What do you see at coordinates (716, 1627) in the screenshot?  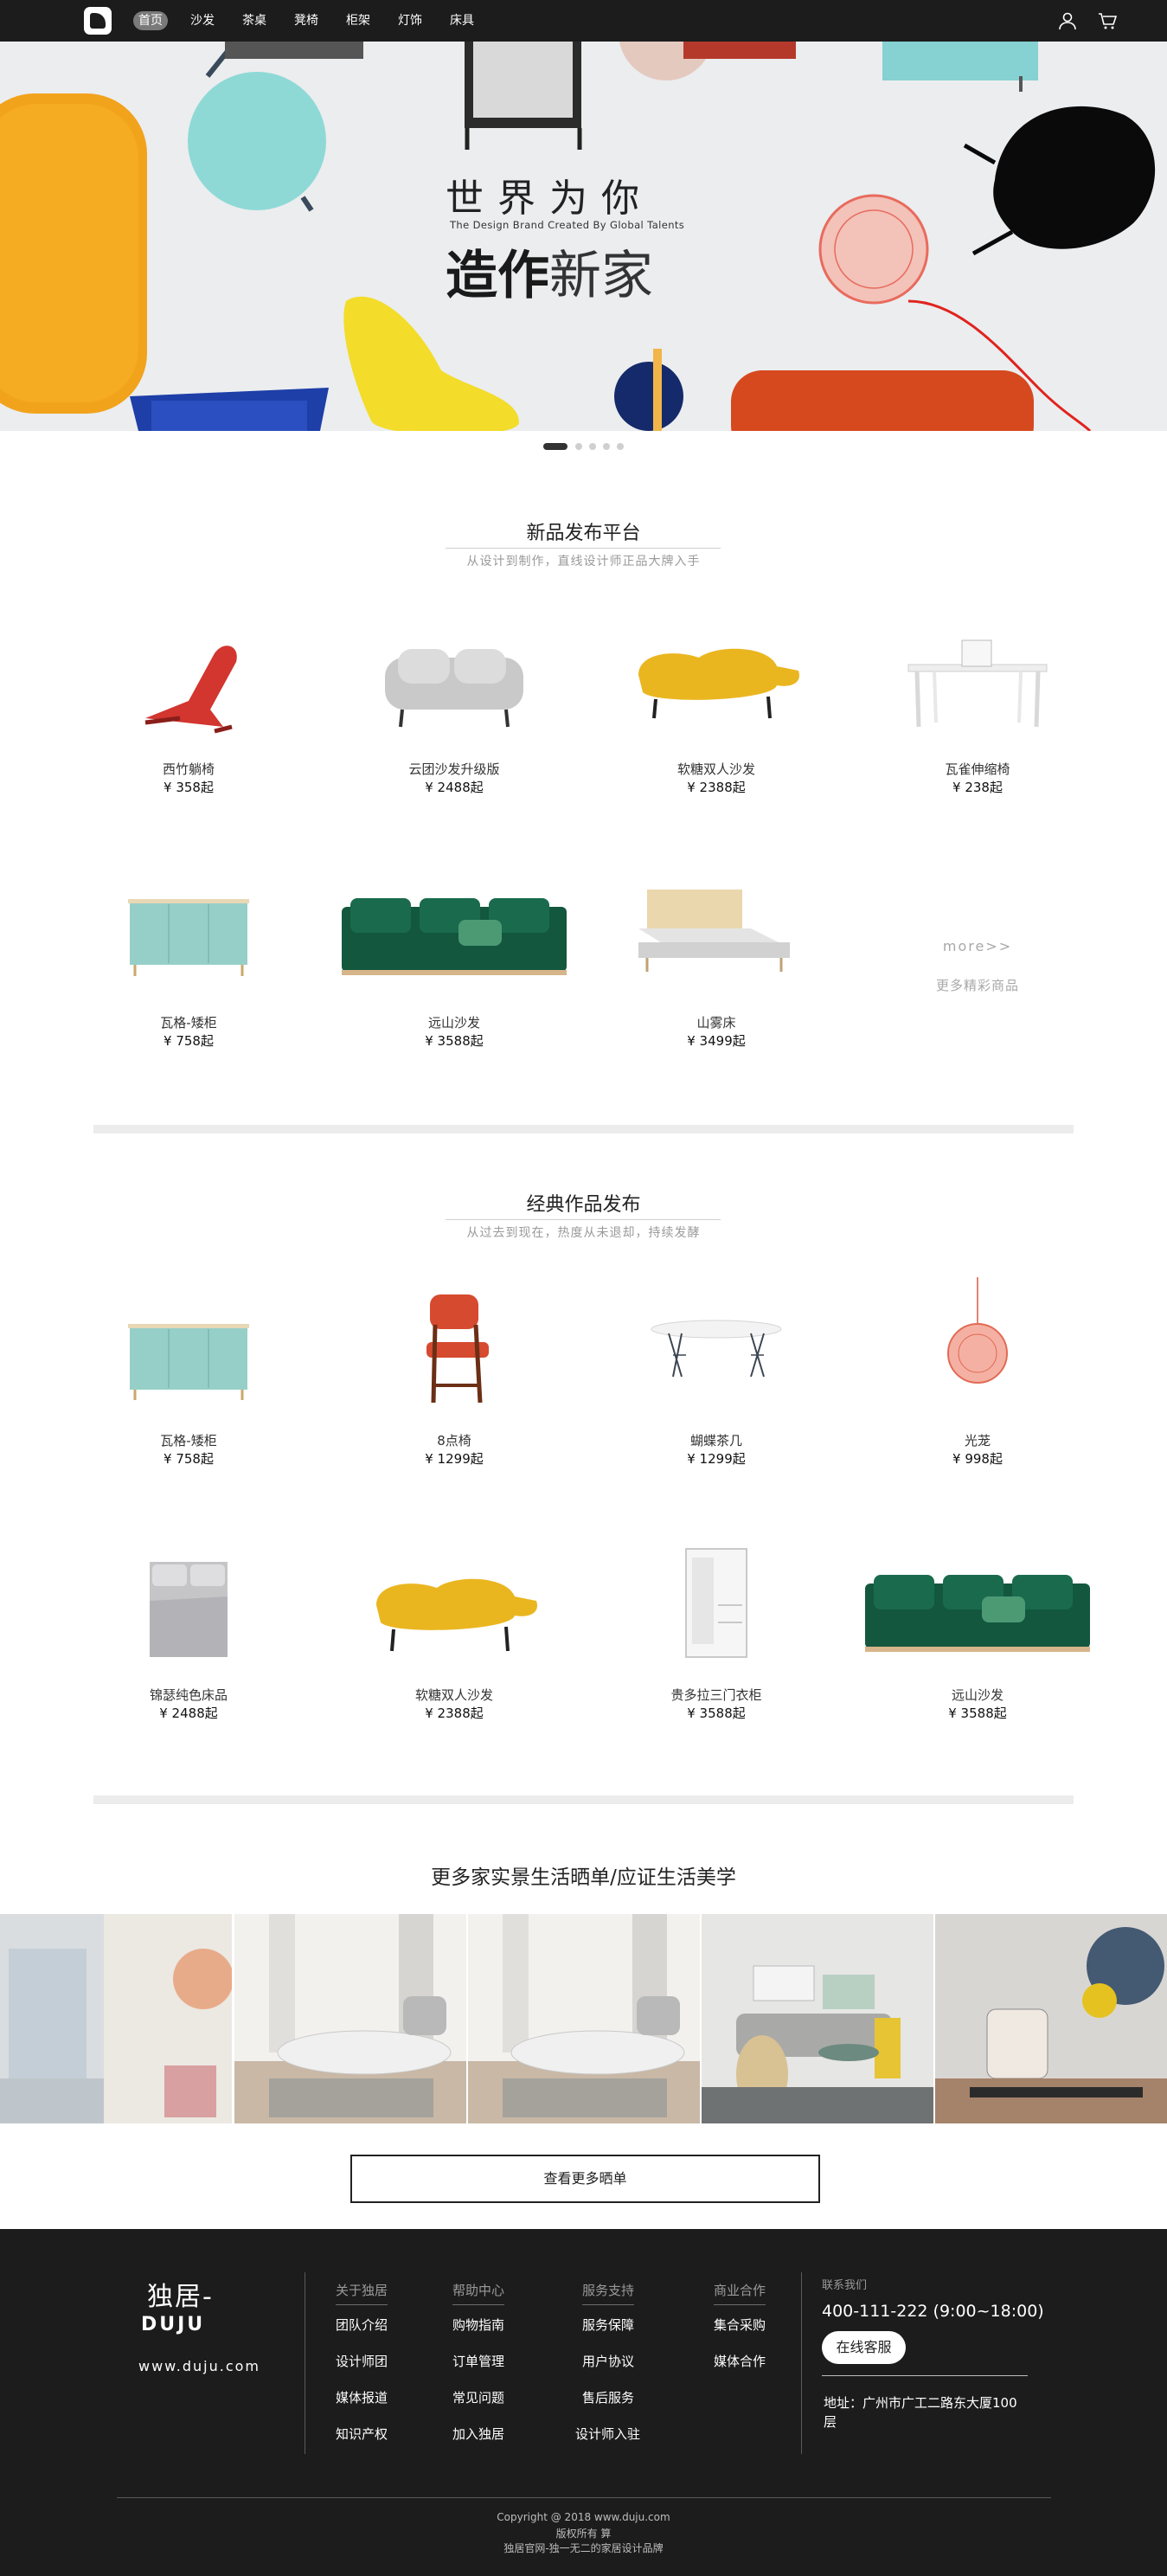 I see `product-card: 贵多拉三门衣柜 ¥ 3588起` at bounding box center [716, 1627].